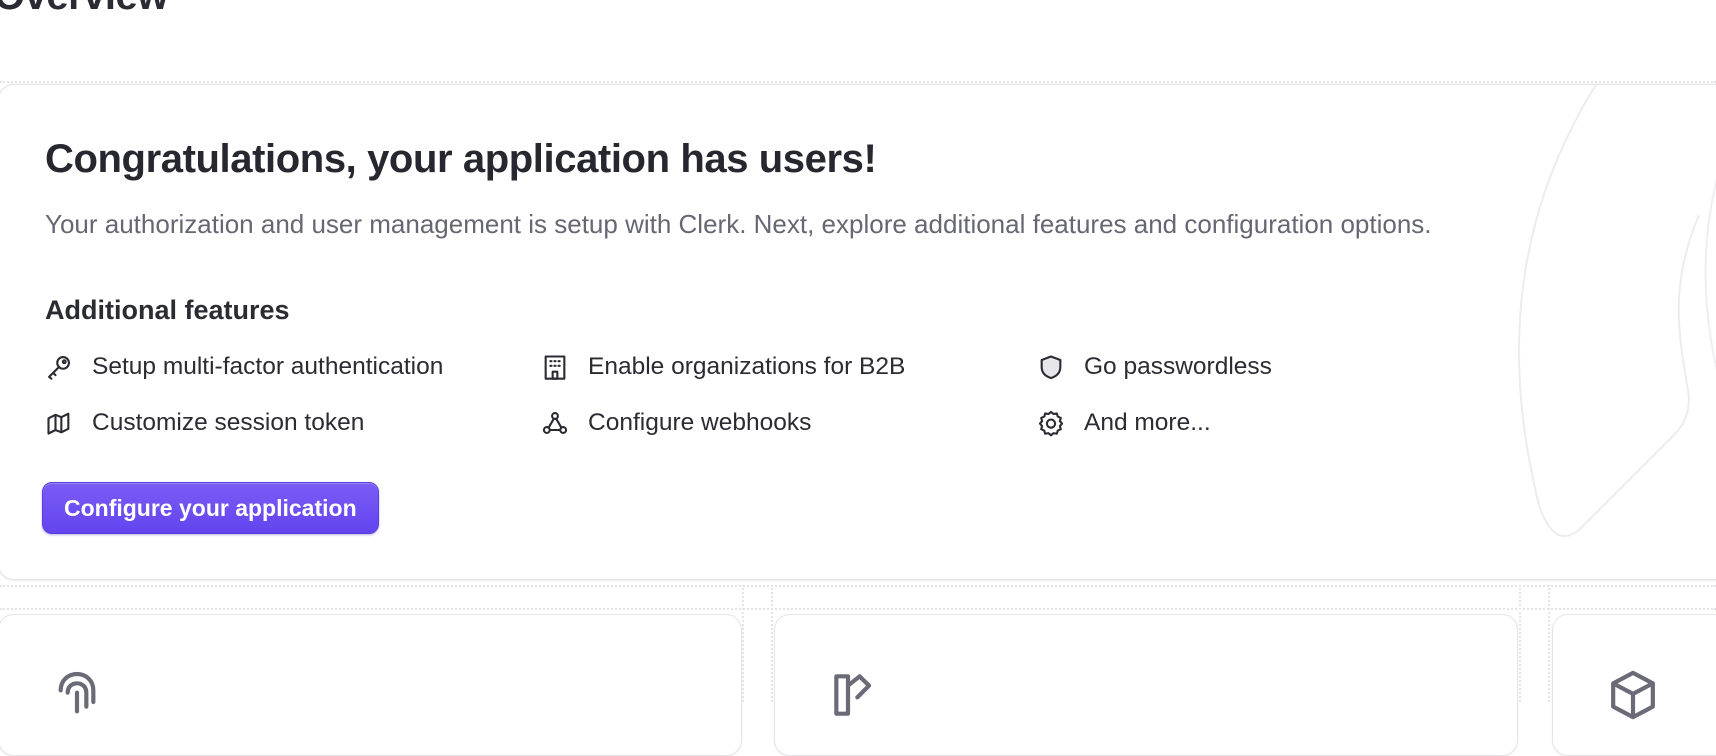 The width and height of the screenshot is (1716, 756). I want to click on book-pen-icon, so click(855, 697).